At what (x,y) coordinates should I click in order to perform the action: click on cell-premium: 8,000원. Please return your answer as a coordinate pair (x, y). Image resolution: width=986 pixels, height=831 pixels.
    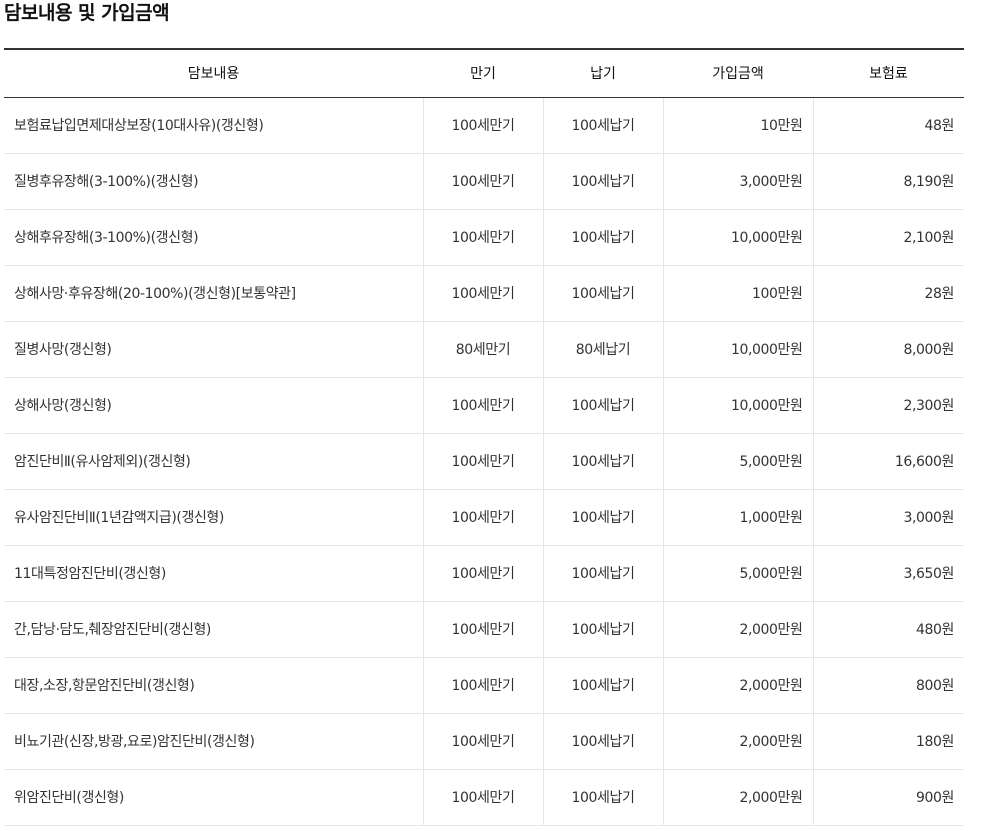
    Looking at the image, I should click on (888, 349).